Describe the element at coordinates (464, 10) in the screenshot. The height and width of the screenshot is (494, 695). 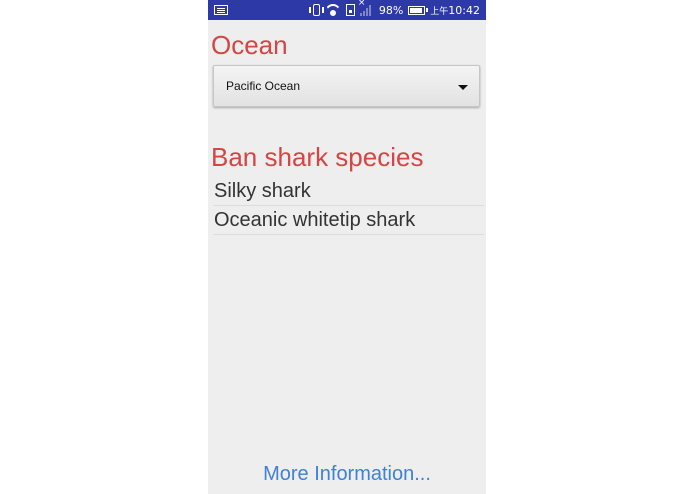
I see `clock-time: 10:42` at that location.